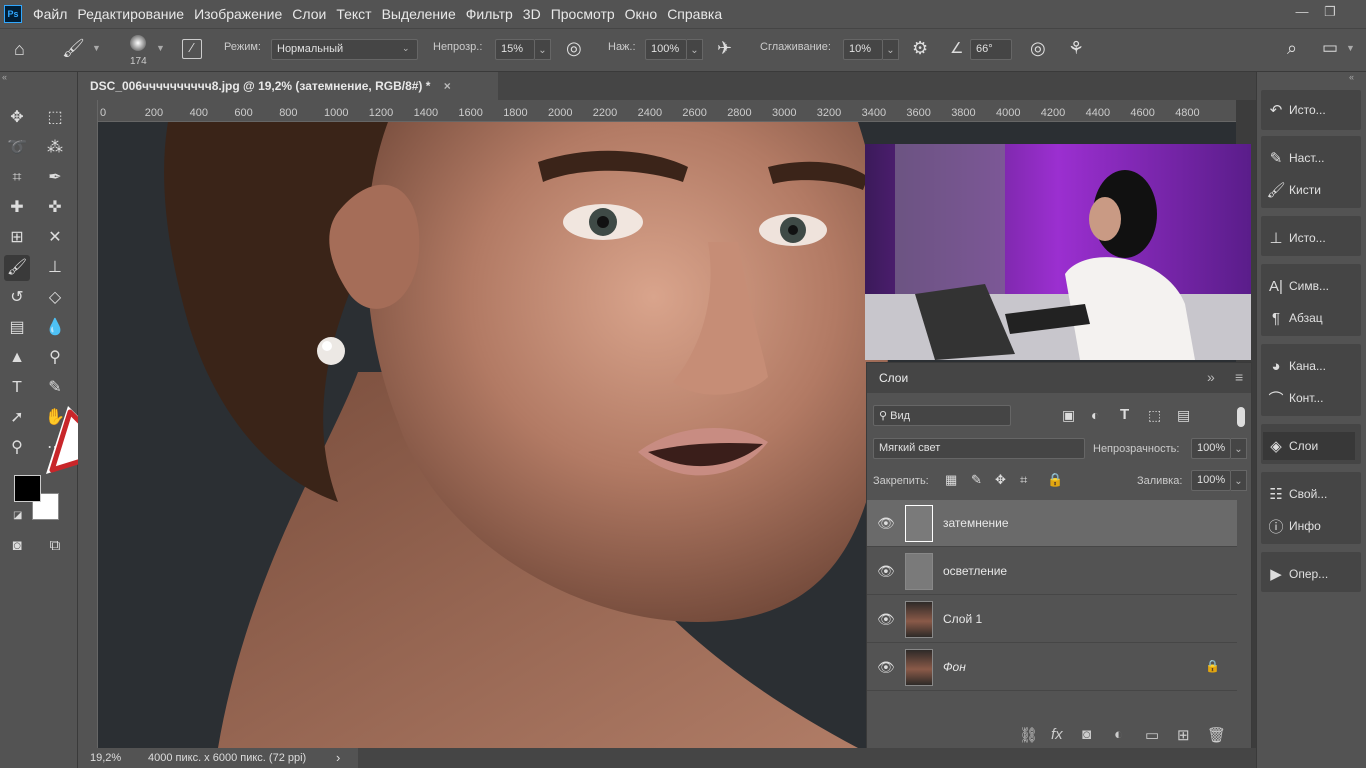 The height and width of the screenshot is (768, 1366). I want to click on minimize-button: —, so click(1302, 13).